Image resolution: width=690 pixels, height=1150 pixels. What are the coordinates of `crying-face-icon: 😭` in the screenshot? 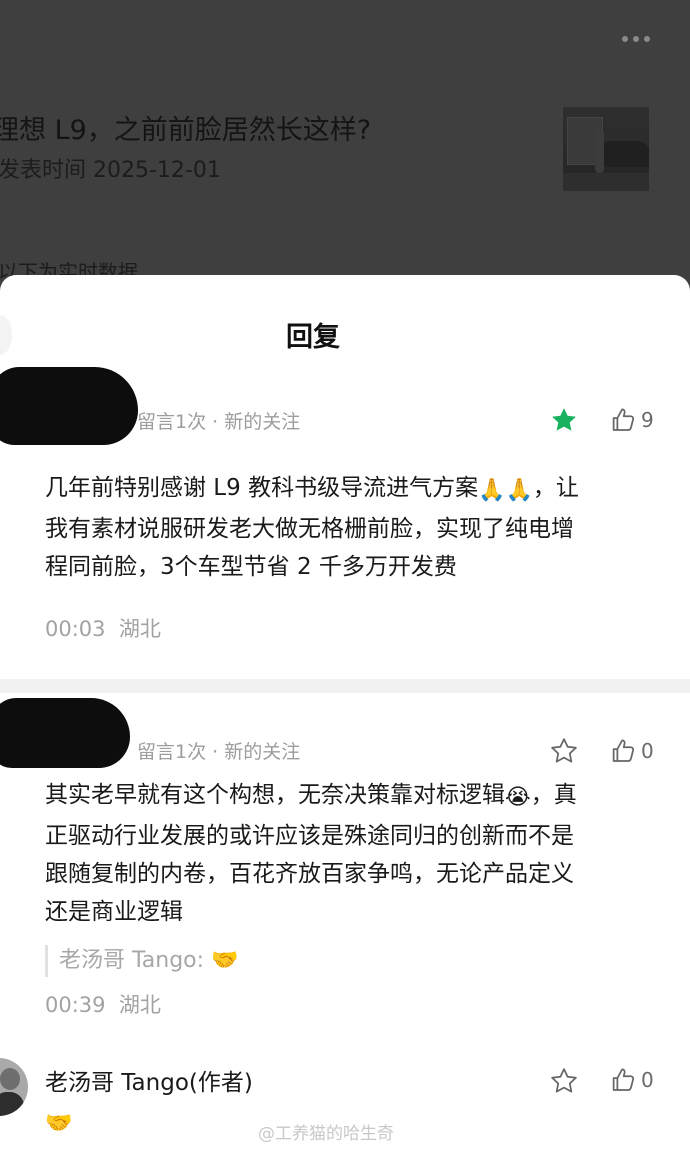 It's located at (518, 797).